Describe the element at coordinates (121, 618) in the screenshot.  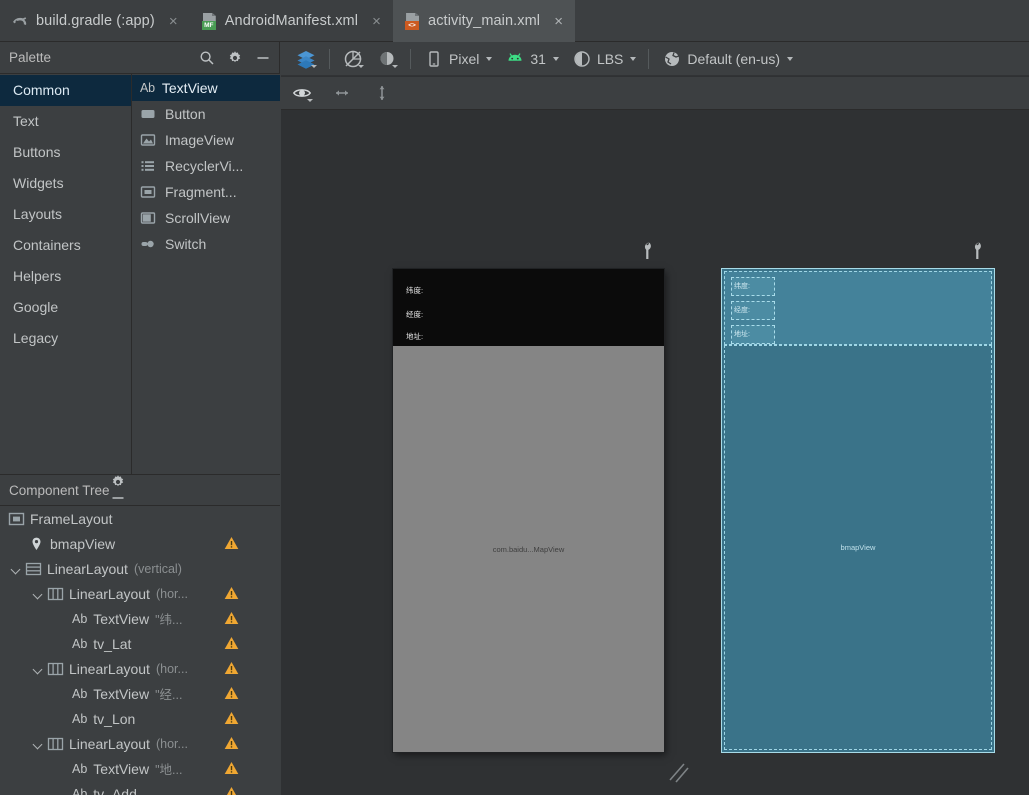
I see `tree-node-label: TextView` at that location.